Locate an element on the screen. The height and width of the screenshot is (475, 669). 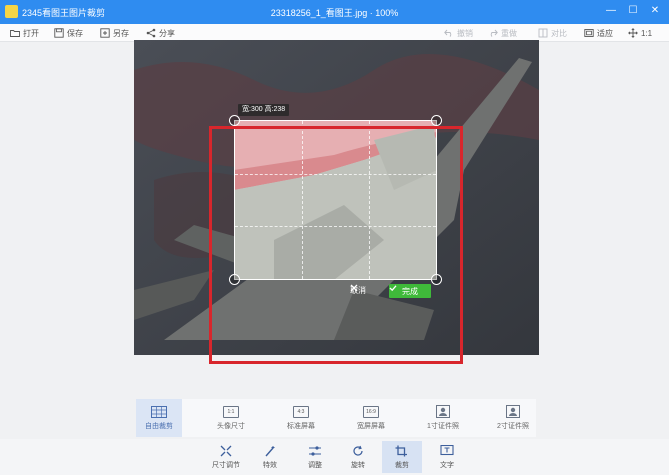
crop-handle-top-right is located at coordinates (436, 120).